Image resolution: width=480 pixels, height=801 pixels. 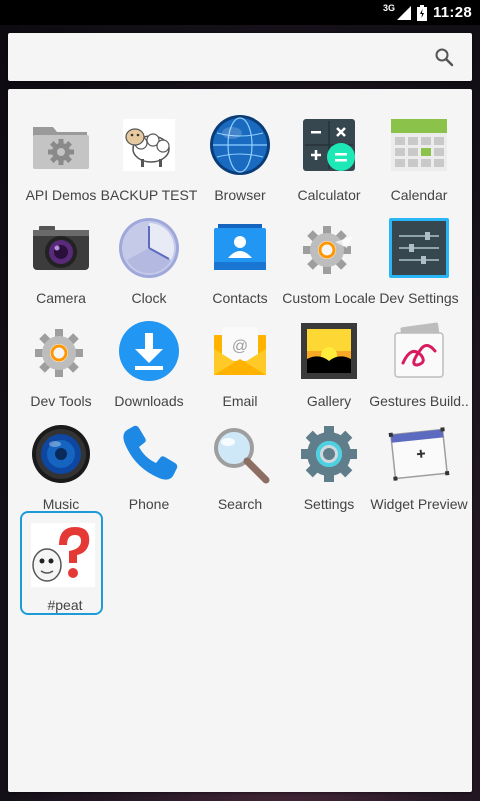 What do you see at coordinates (63, 555) in the screenshot?
I see `question-mascot-icon` at bounding box center [63, 555].